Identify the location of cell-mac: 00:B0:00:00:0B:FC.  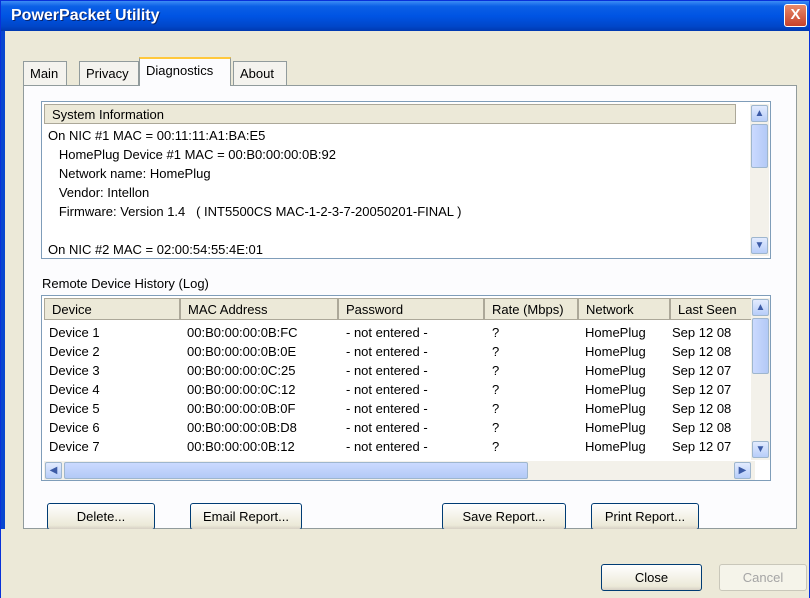
(242, 332).